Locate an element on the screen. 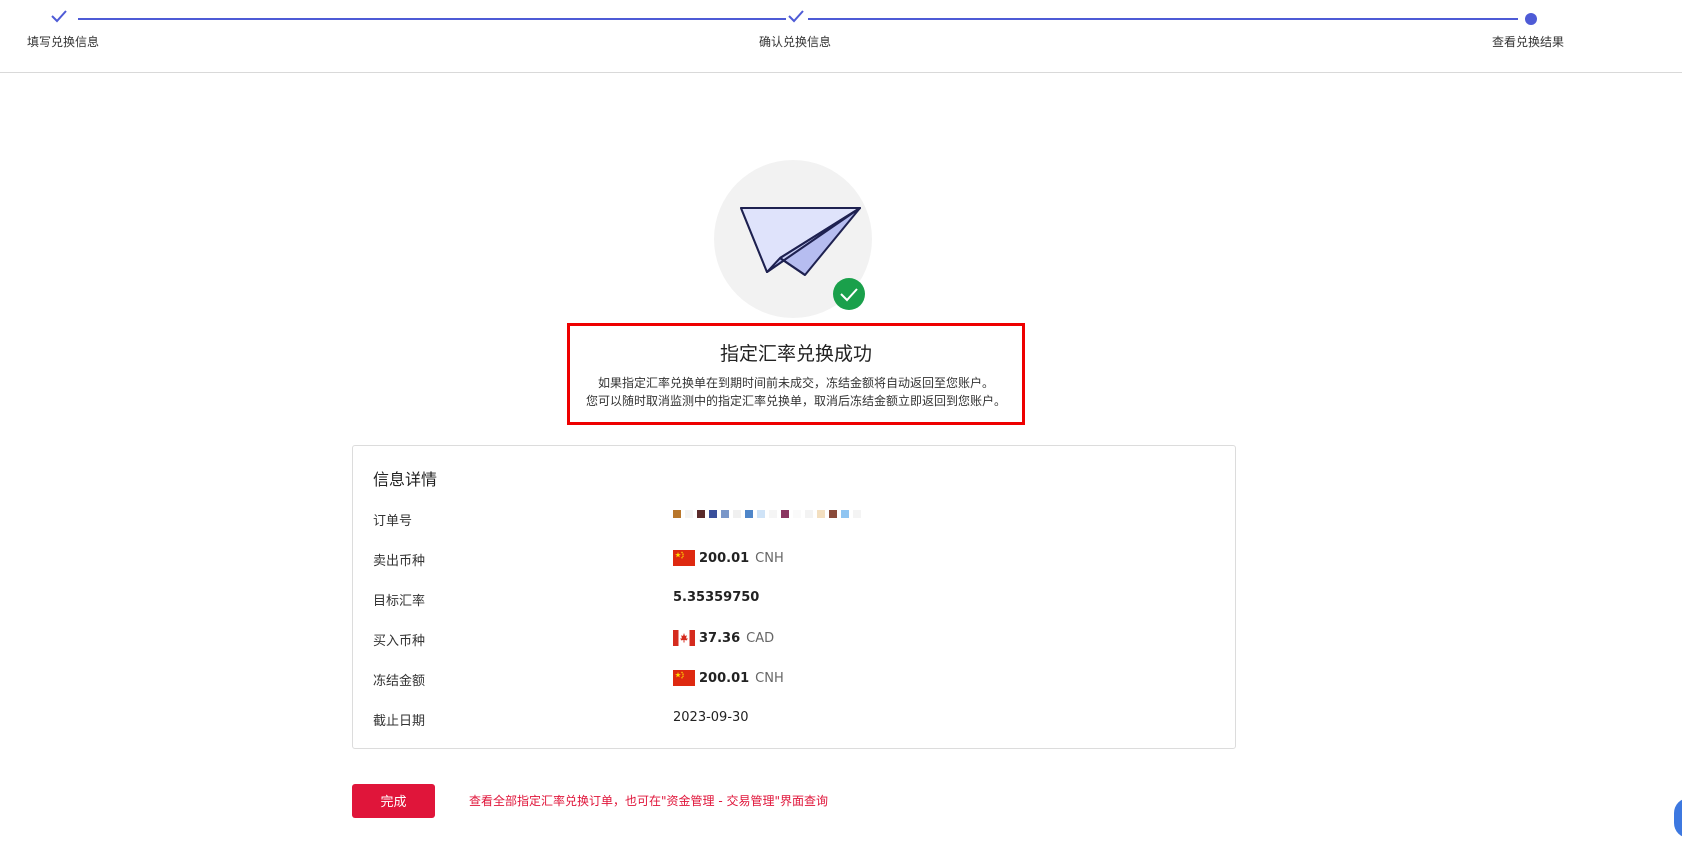 The height and width of the screenshot is (856, 1682). result-desc-line-1: 如果指定汇率兑换单在到期时间前未成交，冻结金额将自动返回至您账户。 is located at coordinates (795, 383).